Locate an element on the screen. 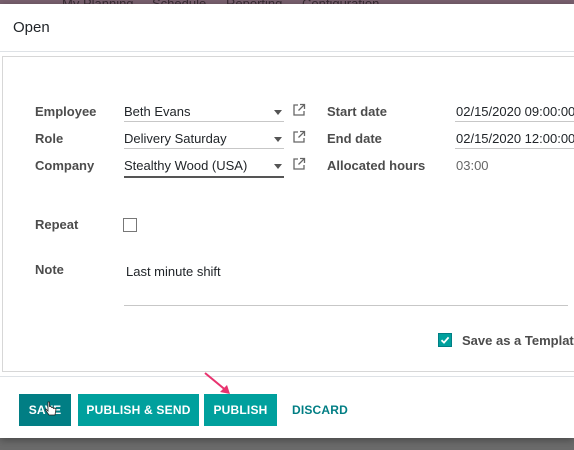 The width and height of the screenshot is (574, 450). start-date-input: 02/15/2020 09:00:00 is located at coordinates (514, 112).